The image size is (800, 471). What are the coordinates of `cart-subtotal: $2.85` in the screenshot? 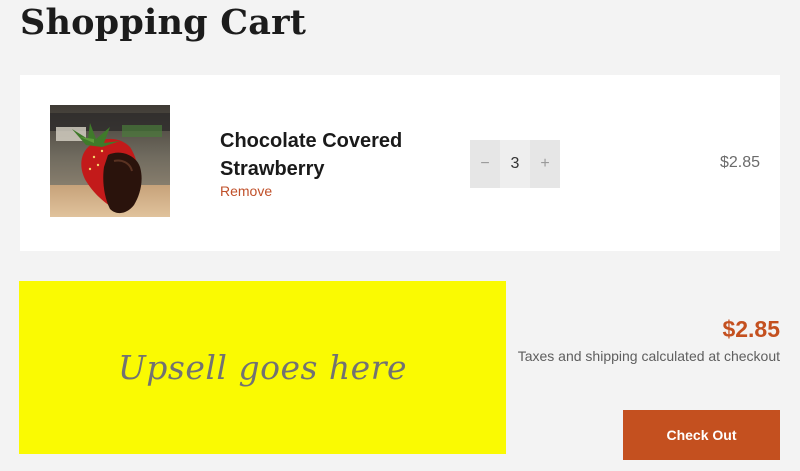 It's located at (751, 329).